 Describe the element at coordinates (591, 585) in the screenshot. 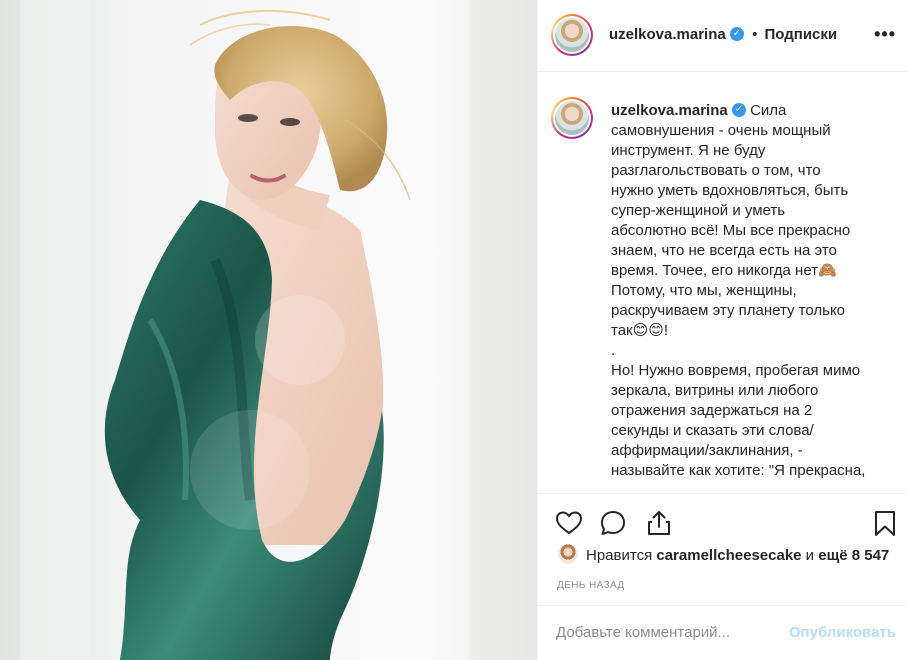

I see `post-date: ДЕНЬ НАЗАД` at that location.